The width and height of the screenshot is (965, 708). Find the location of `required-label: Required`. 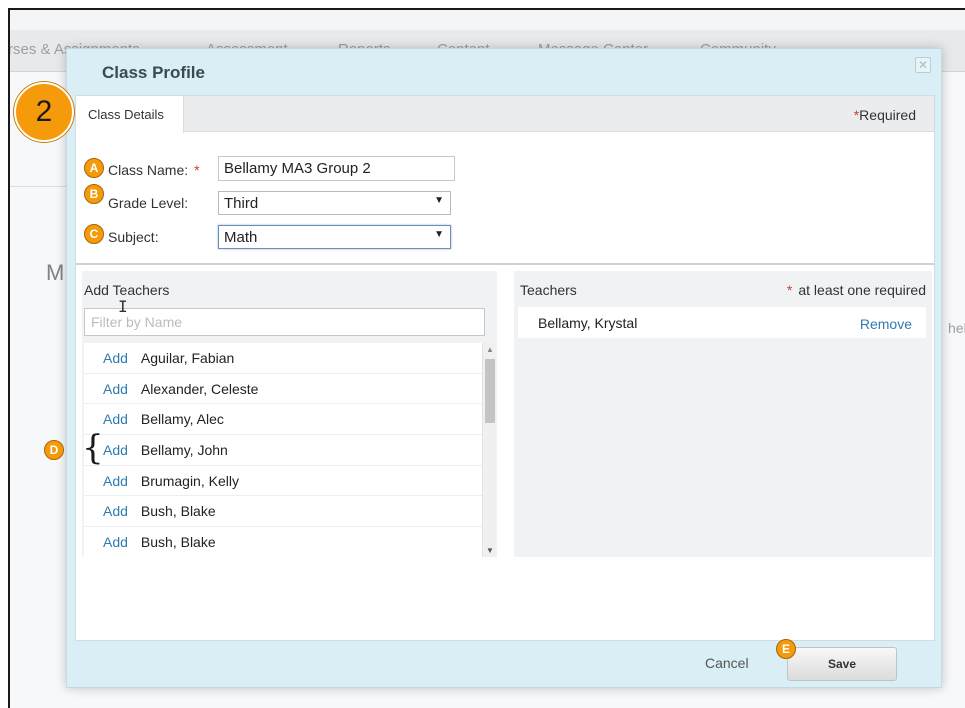

required-label: Required is located at coordinates (887, 115).